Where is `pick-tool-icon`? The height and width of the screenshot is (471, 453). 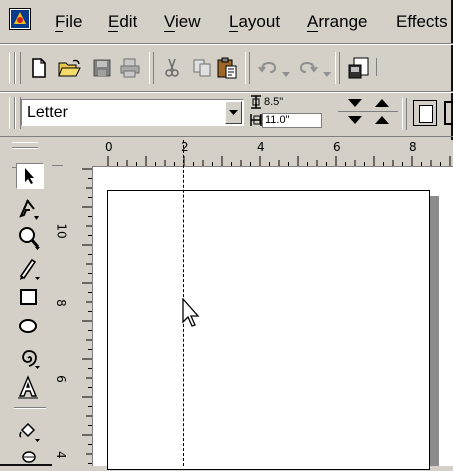 pick-tool-icon is located at coordinates (29, 176).